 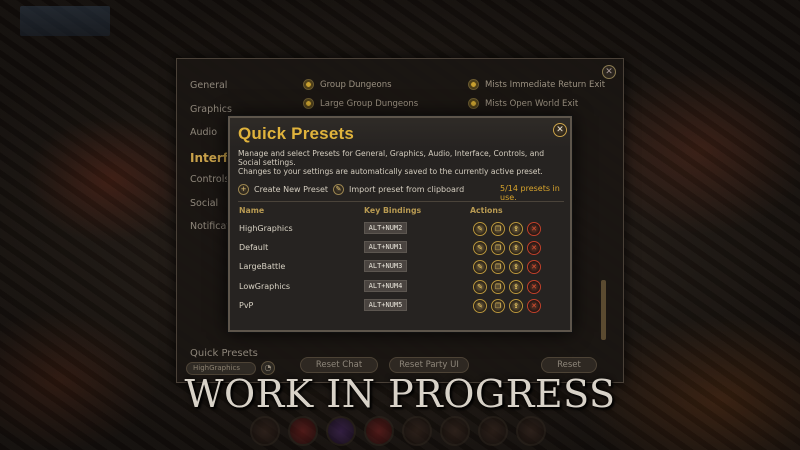 I want to click on key-binding: ALT+NUM5, so click(x=385, y=304).